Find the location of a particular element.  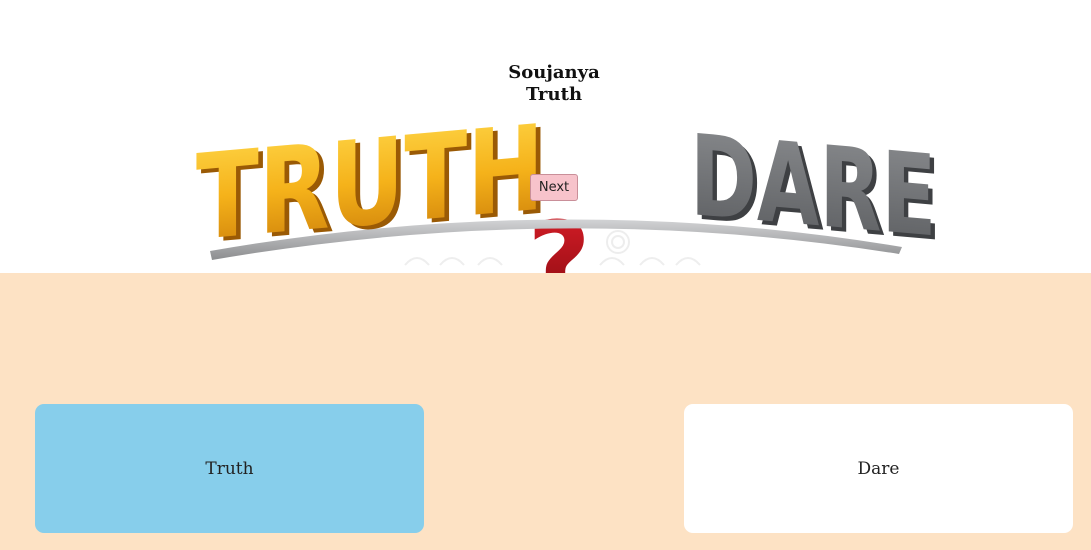

current-turn: Soujanya Truth is located at coordinates (554, 84).